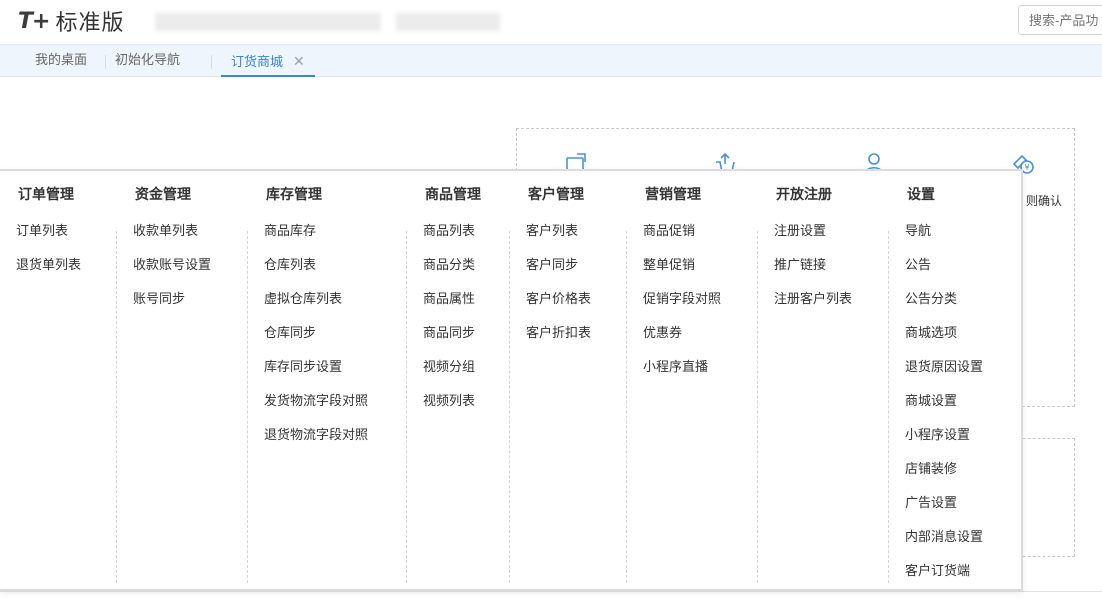  Describe the element at coordinates (46, 195) in the screenshot. I see `menu-column-title: 订单管理` at that location.